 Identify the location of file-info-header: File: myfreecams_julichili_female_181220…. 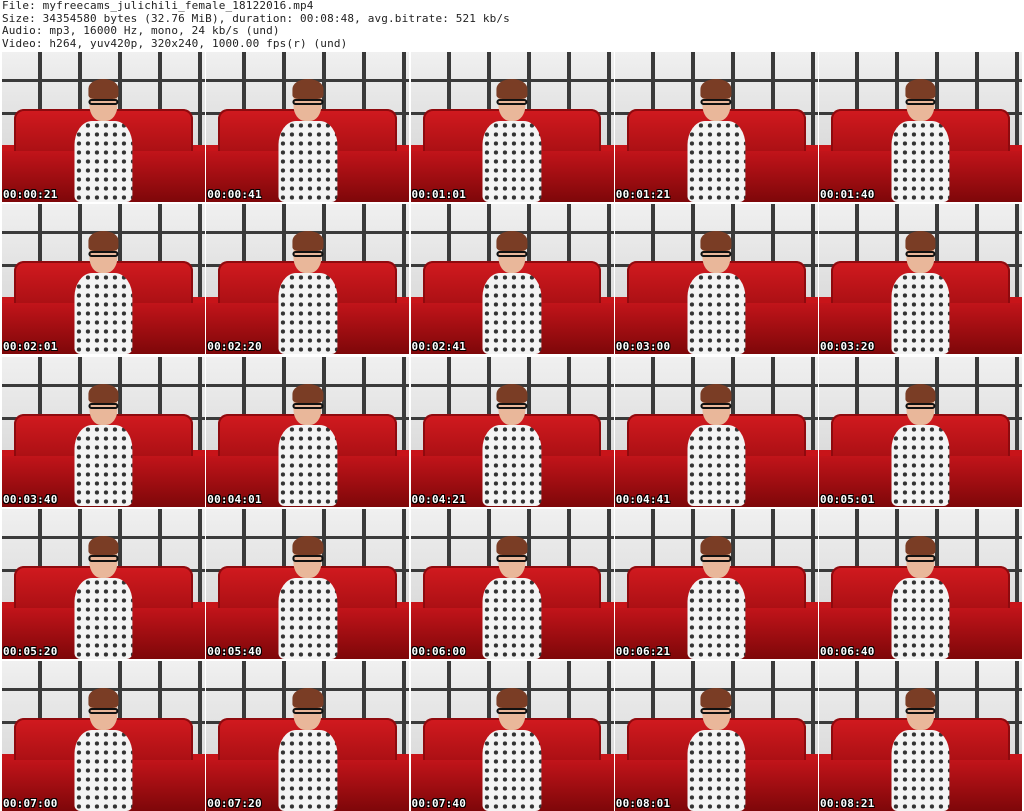
(512, 26).